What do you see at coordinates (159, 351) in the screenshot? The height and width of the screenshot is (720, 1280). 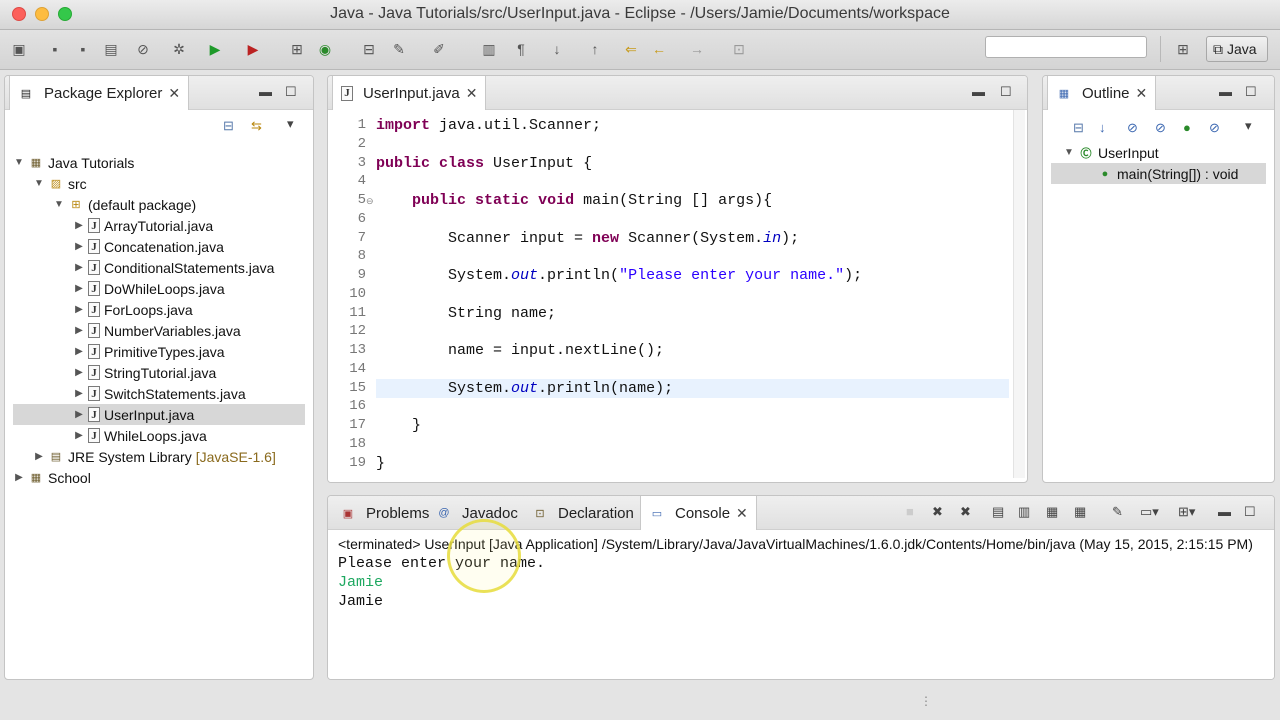 I see `list-item: ▶ J PrimitiveTypes.java` at bounding box center [159, 351].